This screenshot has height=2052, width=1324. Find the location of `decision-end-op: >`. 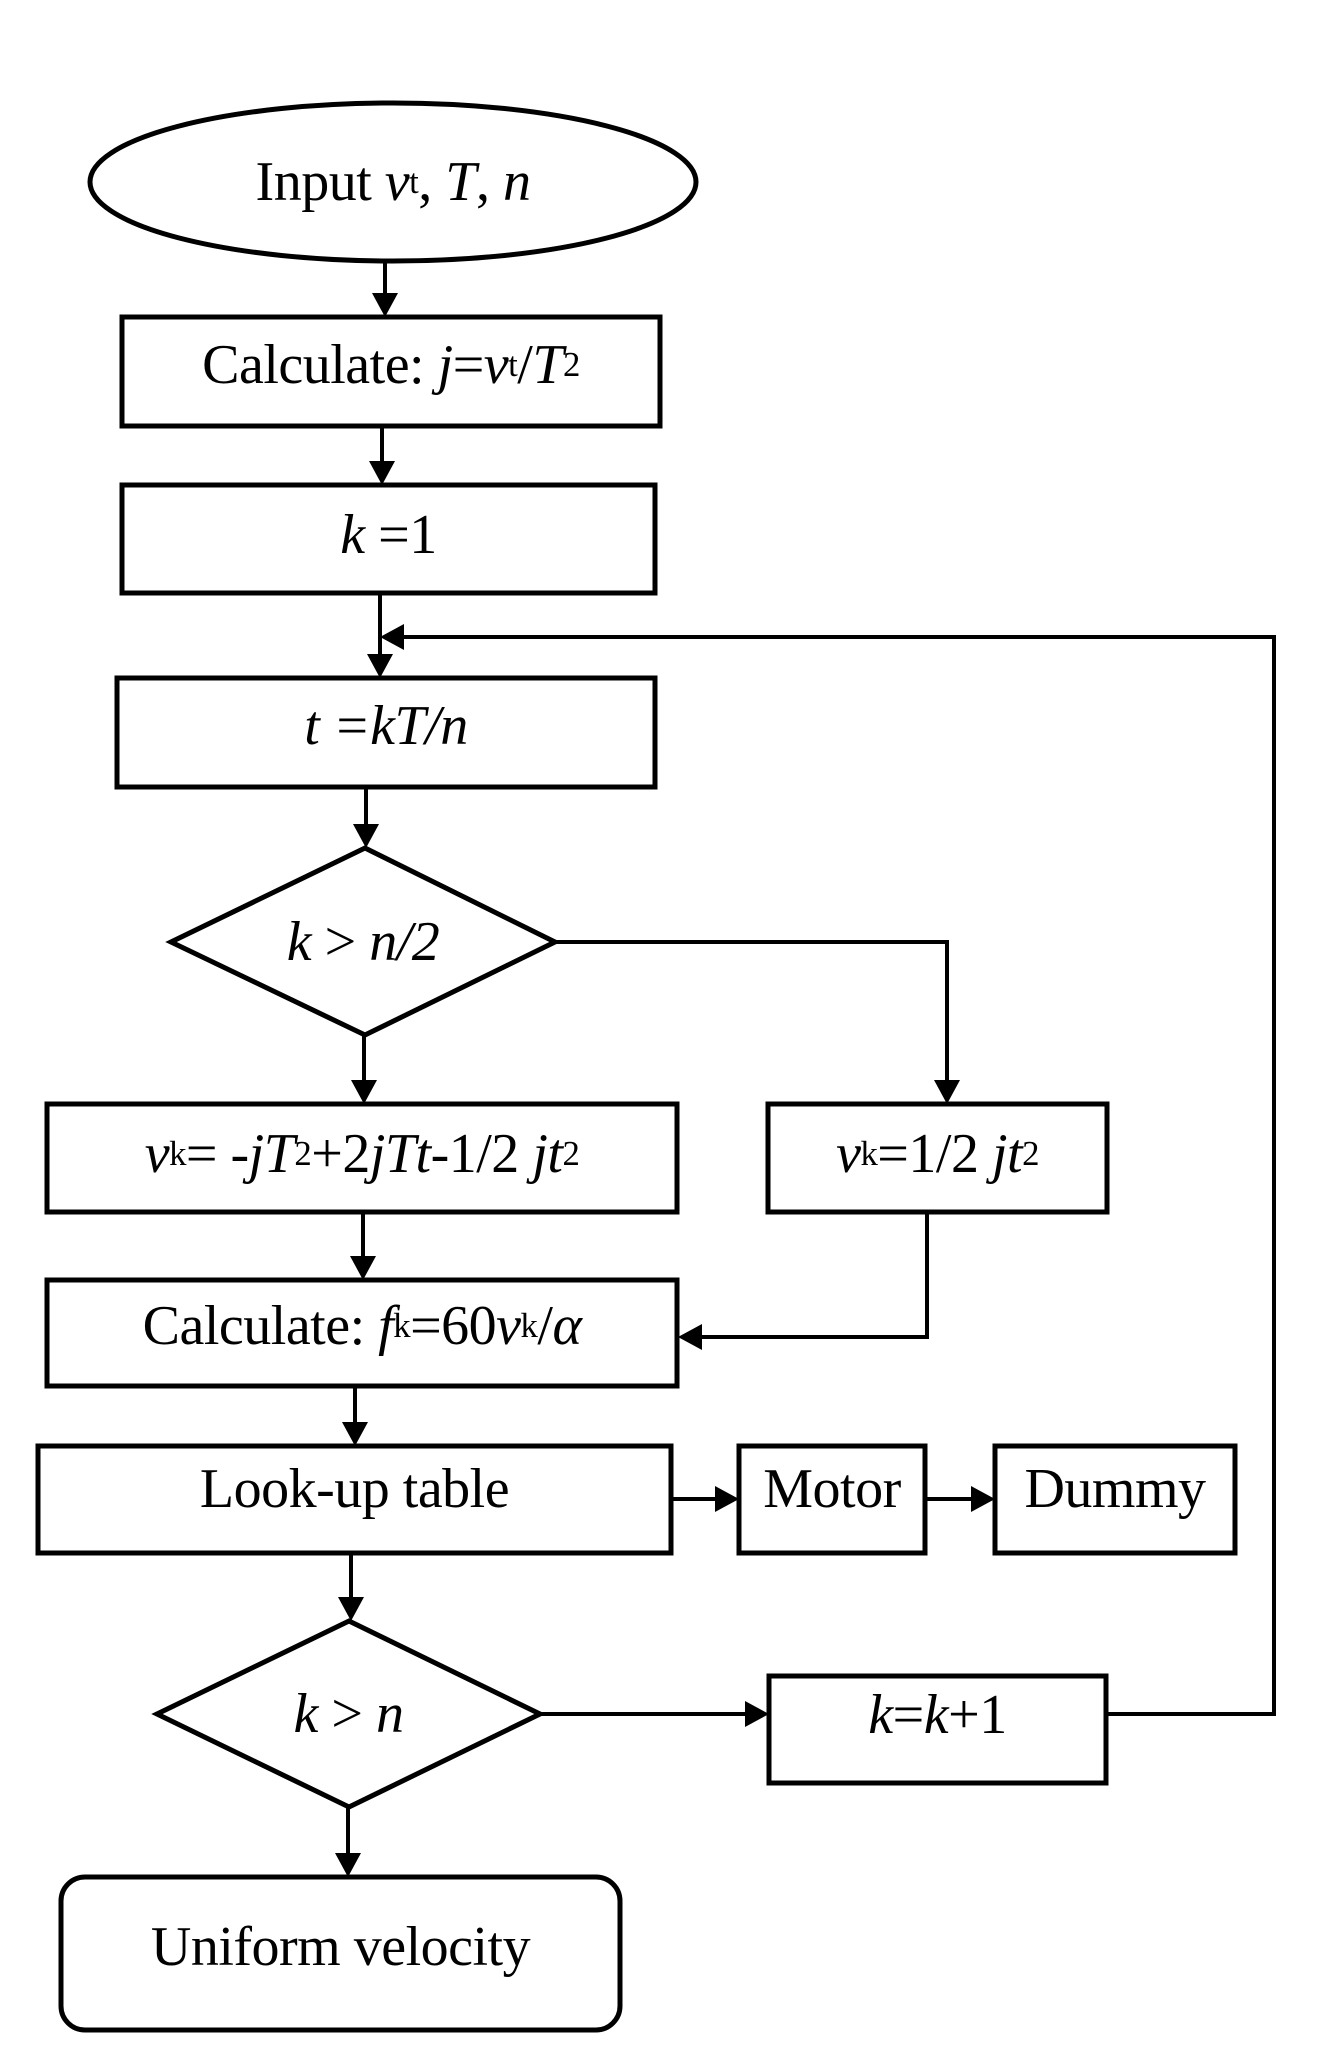

decision-end-op: > is located at coordinates (346, 1714).